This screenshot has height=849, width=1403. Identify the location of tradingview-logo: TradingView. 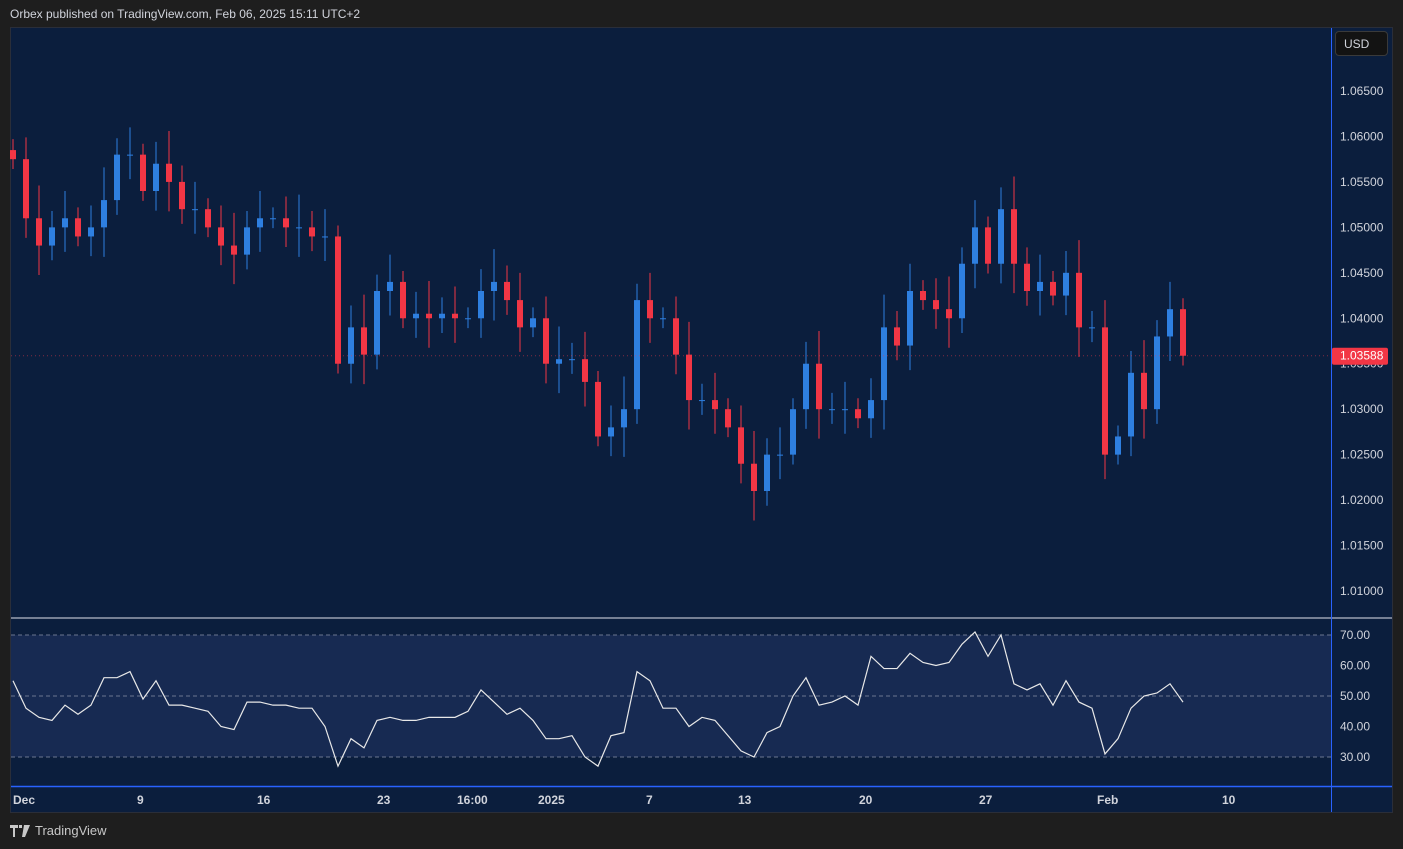
(58, 830).